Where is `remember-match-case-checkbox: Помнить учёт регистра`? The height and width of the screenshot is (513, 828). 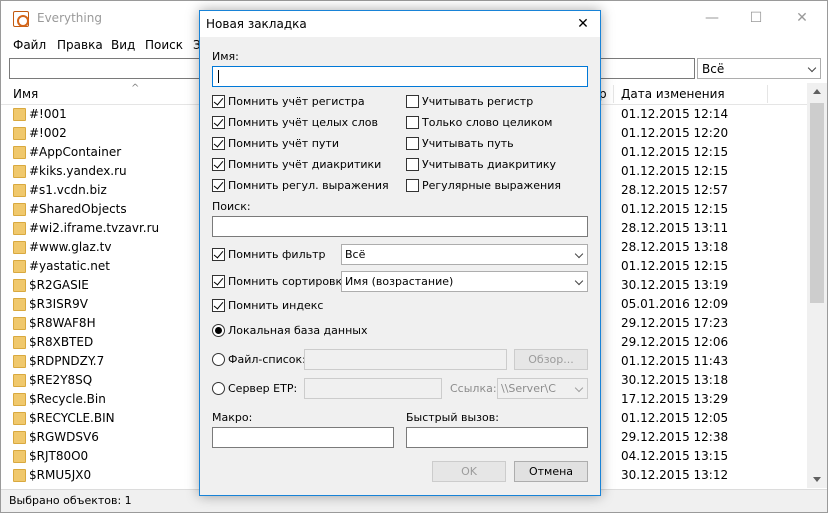 remember-match-case-checkbox: Помнить учёт регистра is located at coordinates (288, 101).